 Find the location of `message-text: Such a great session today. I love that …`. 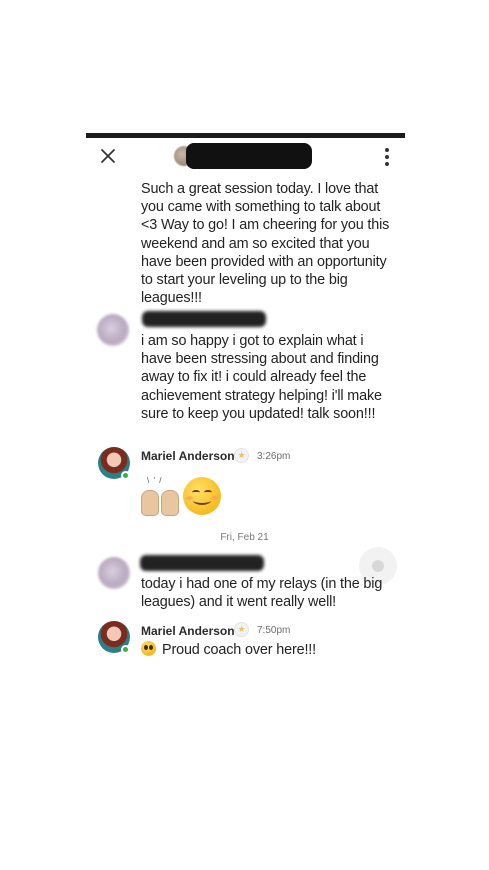

message-text: Such a great session today. I love that … is located at coordinates (265, 244).